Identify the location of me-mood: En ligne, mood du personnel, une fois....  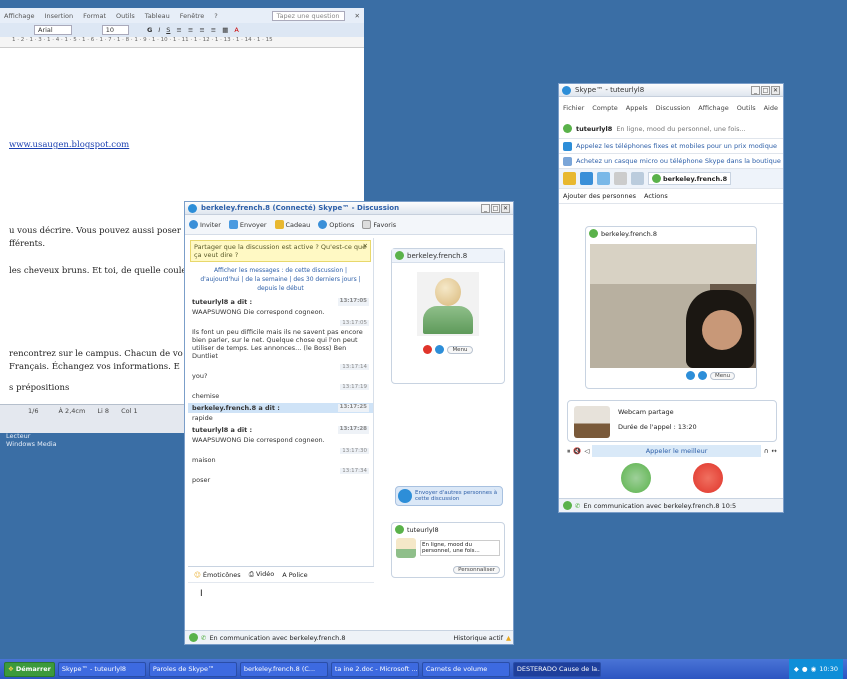
(460, 548).